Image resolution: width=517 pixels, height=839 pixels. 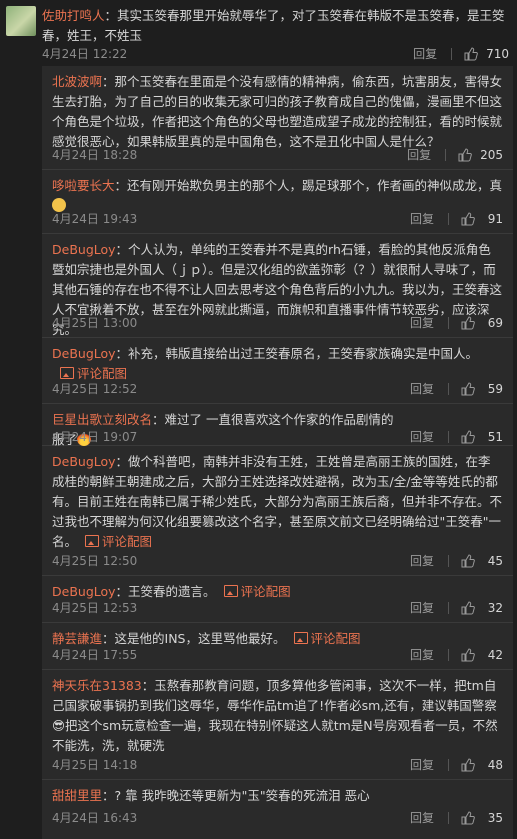 What do you see at coordinates (95, 437) in the screenshot?
I see `timestamp: 4月24日 19:07` at bounding box center [95, 437].